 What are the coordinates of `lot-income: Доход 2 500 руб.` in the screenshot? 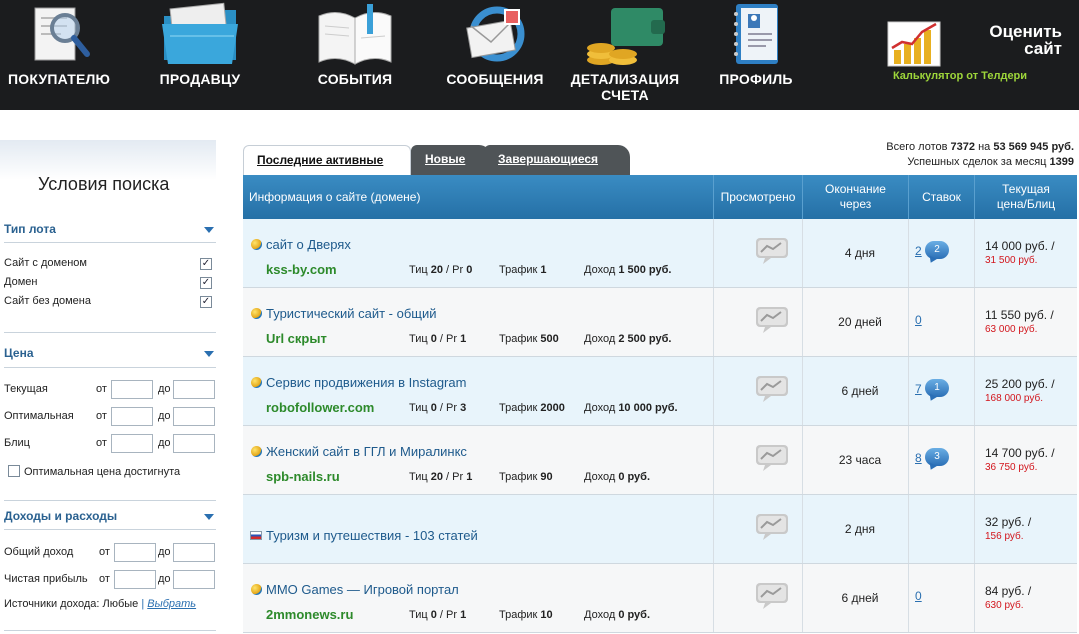 It's located at (627, 339).